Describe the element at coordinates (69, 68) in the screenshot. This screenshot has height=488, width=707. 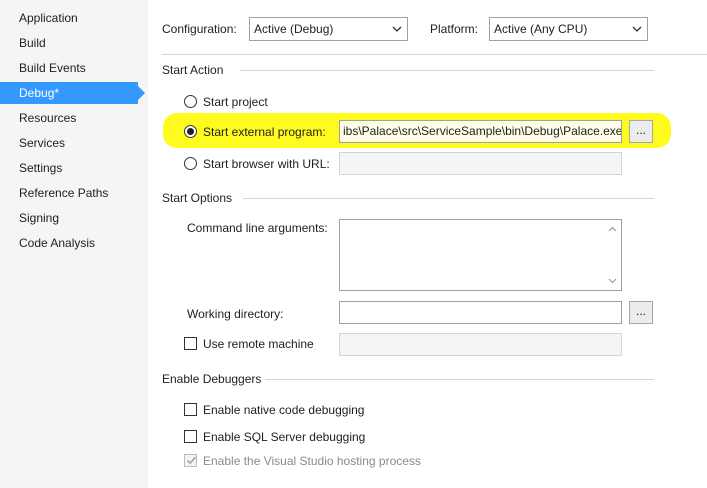
I see `sidebar-item-build-events: Build Events` at that location.